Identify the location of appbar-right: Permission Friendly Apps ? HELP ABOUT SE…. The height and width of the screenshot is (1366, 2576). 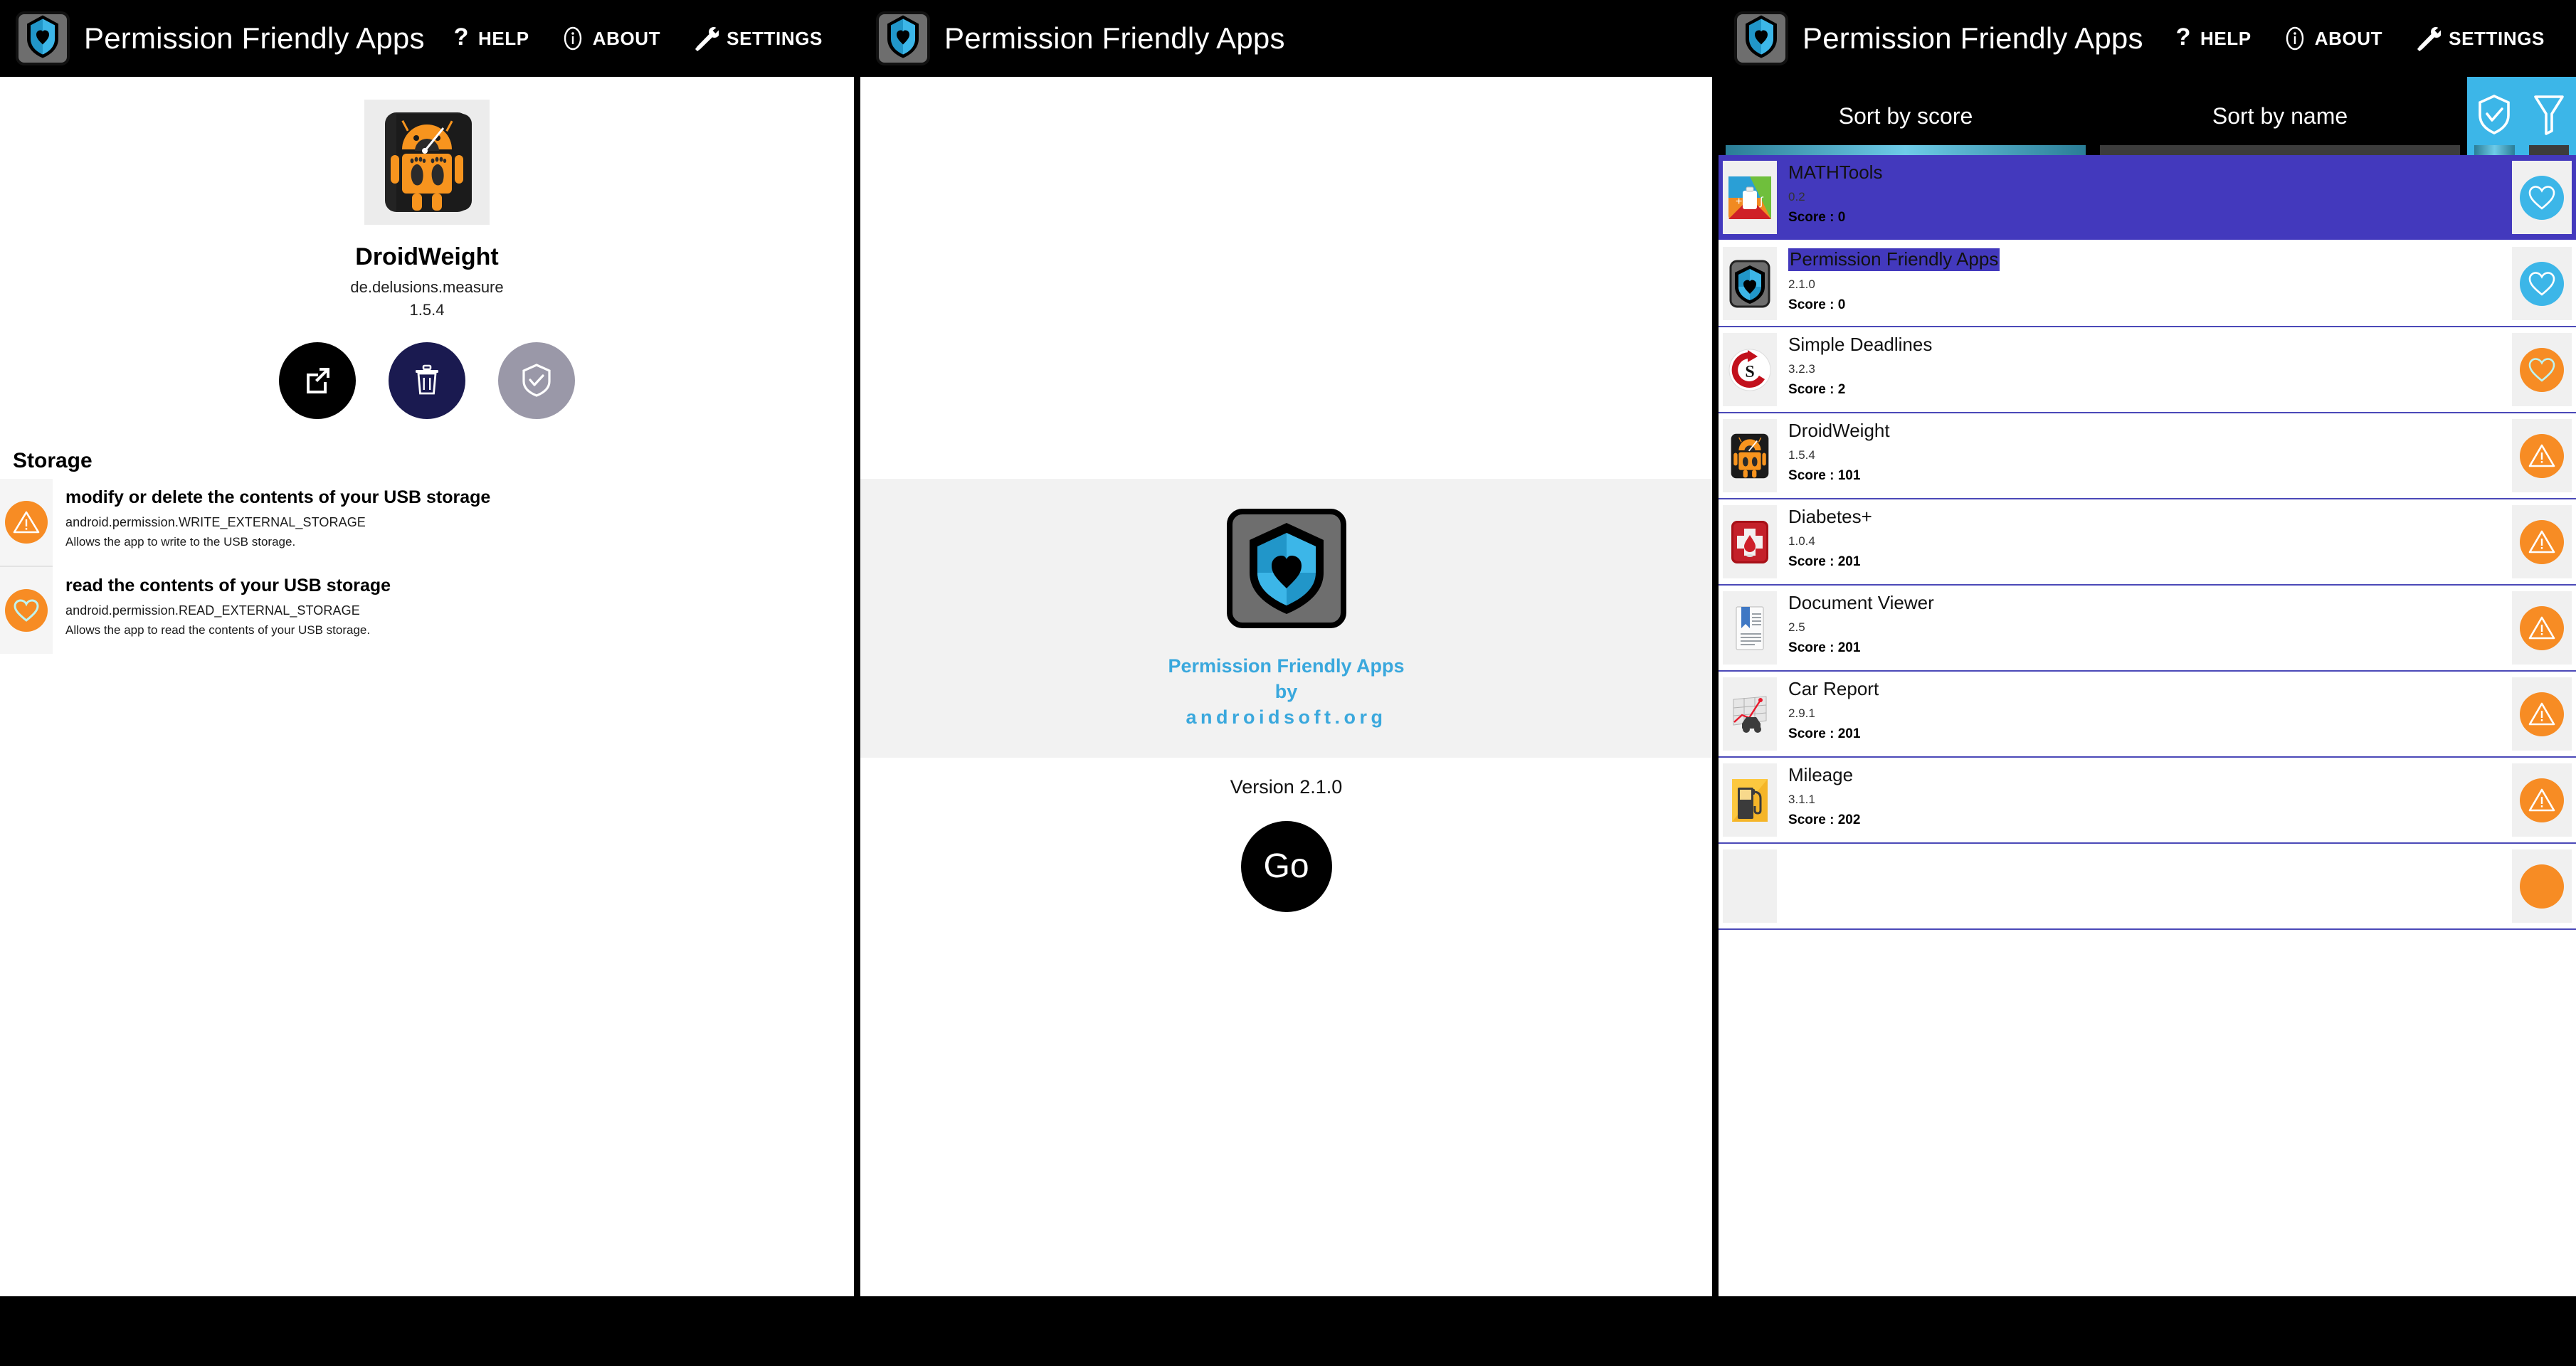
(2147, 38).